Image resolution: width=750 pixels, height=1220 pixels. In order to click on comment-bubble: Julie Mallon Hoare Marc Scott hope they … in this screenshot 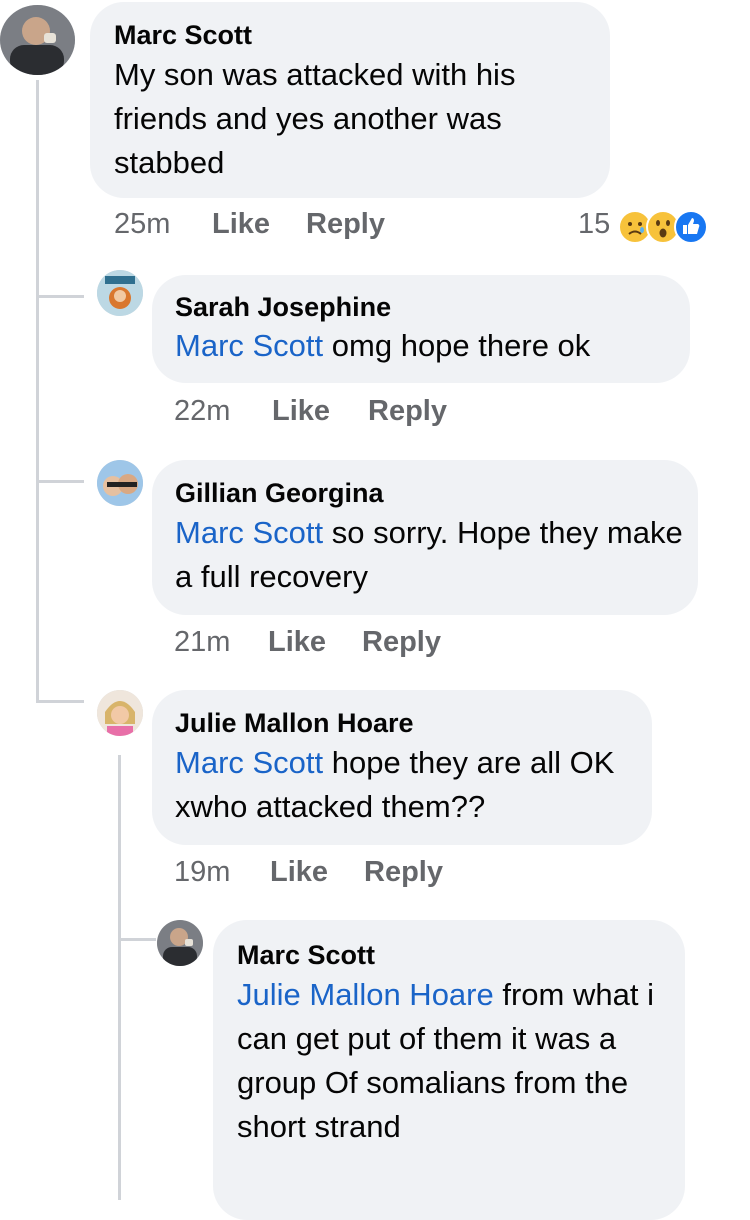, I will do `click(402, 767)`.